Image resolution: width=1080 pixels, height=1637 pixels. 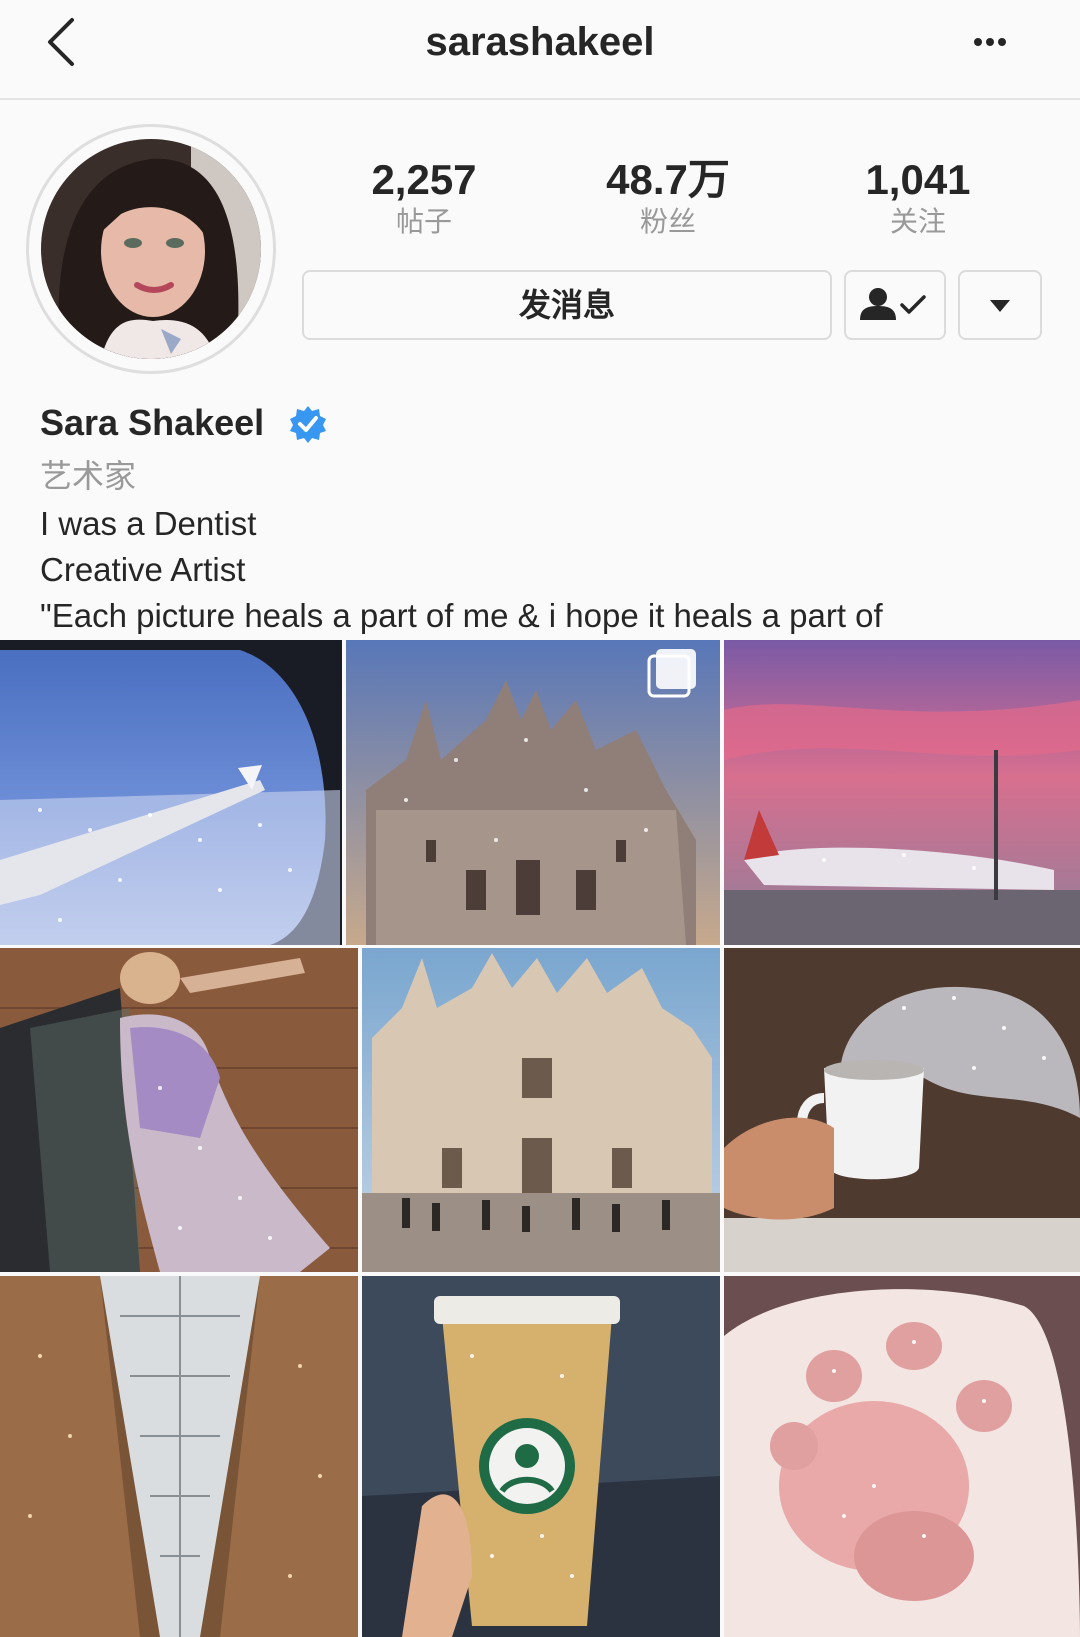 I want to click on following-button, so click(x=895, y=305).